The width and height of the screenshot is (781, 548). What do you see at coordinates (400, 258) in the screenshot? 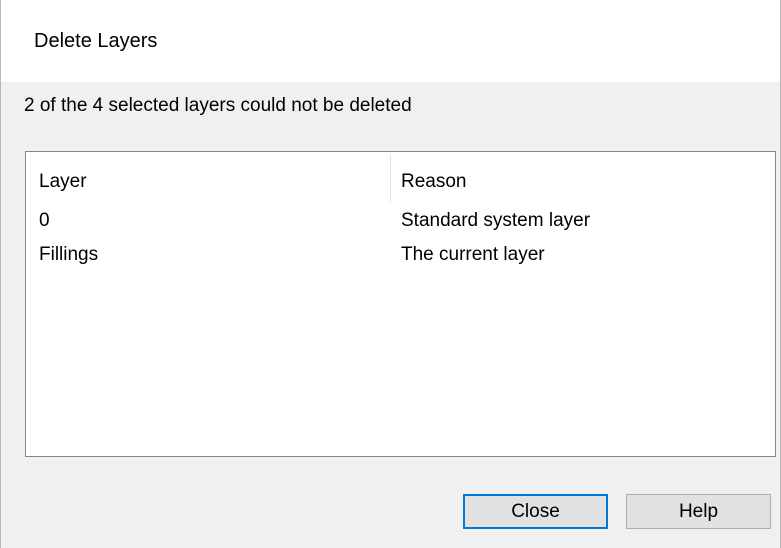
I see `table-row: Fillings The current layer` at bounding box center [400, 258].